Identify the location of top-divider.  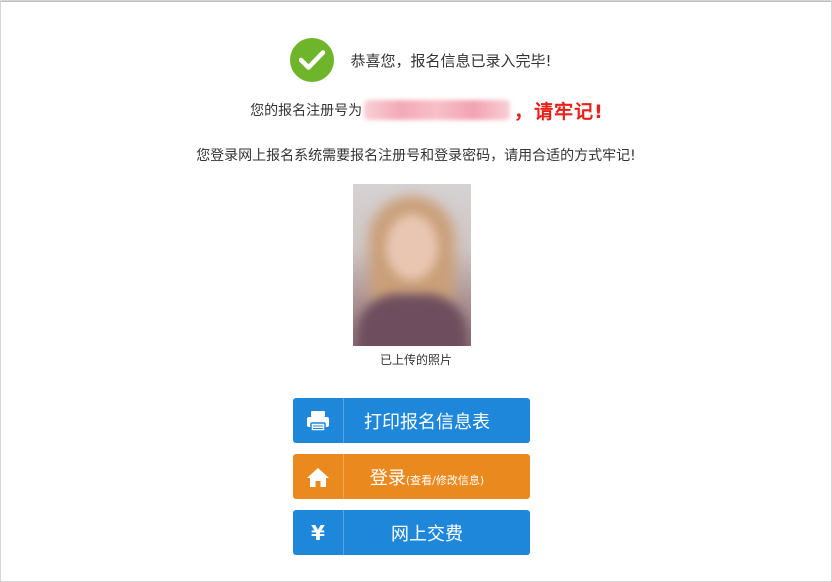
(416, 1).